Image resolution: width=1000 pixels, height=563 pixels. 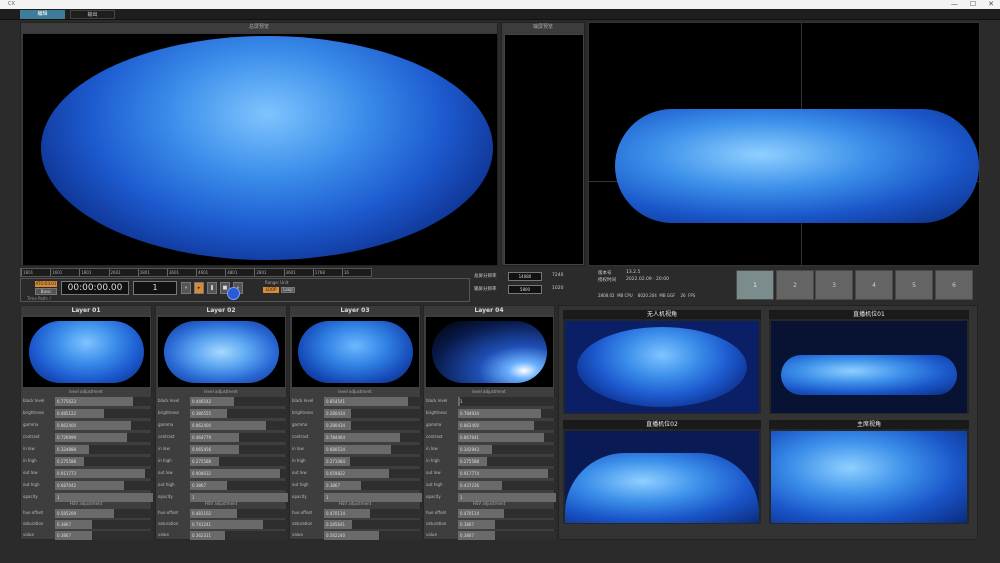 What do you see at coordinates (46, 291) in the screenshot?
I see `mode-button: Basic` at bounding box center [46, 291].